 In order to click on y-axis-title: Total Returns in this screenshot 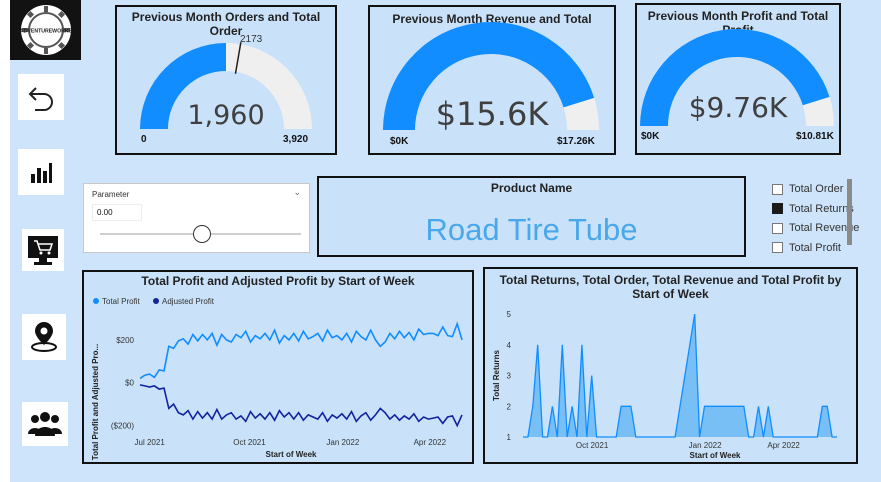, I will do `click(496, 375)`.